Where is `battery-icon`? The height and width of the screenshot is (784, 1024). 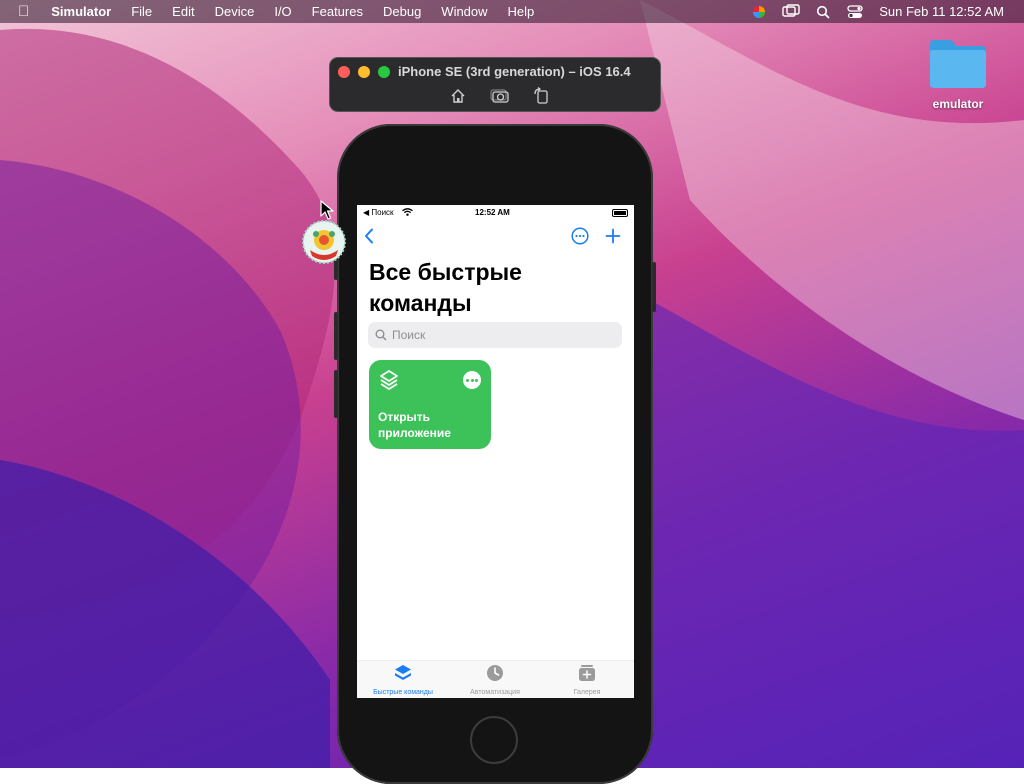
battery-icon is located at coordinates (620, 213).